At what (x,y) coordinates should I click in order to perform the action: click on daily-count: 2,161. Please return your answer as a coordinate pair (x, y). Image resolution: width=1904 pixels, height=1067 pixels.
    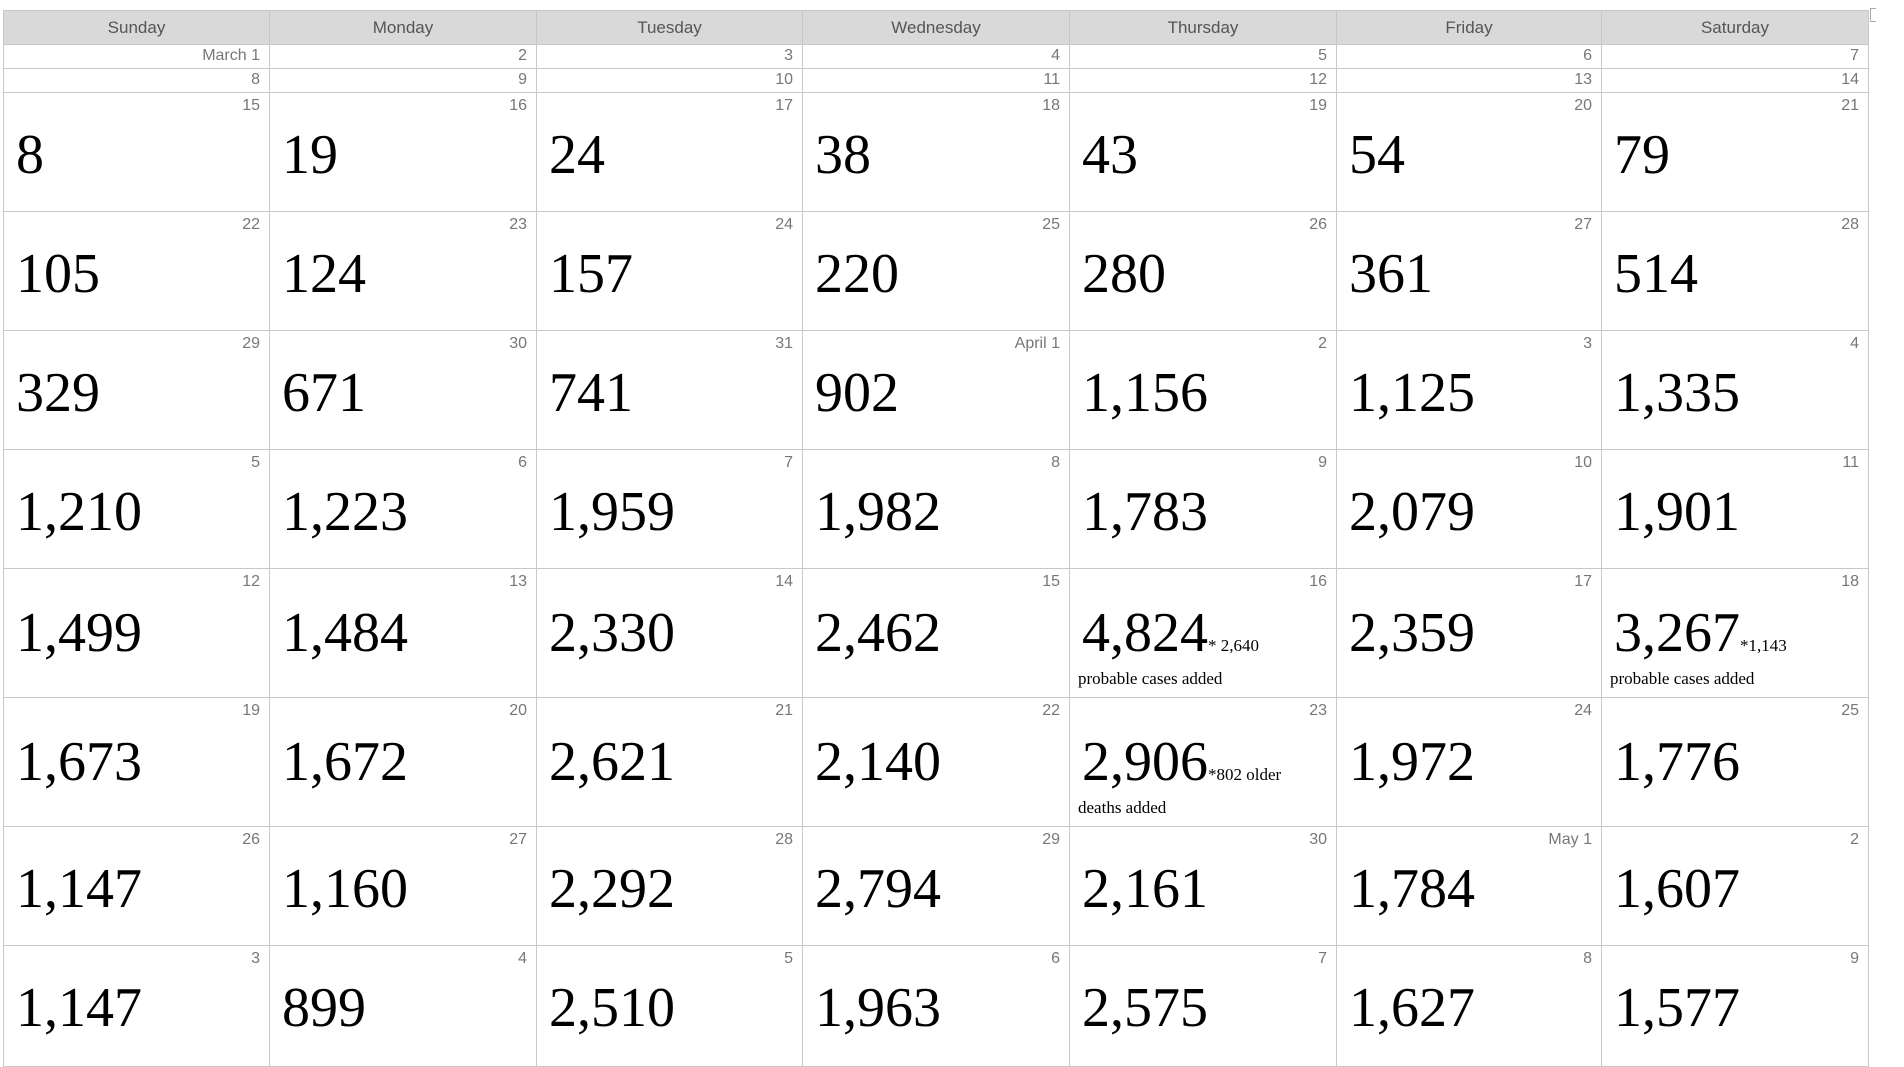
    Looking at the image, I should click on (1145, 889).